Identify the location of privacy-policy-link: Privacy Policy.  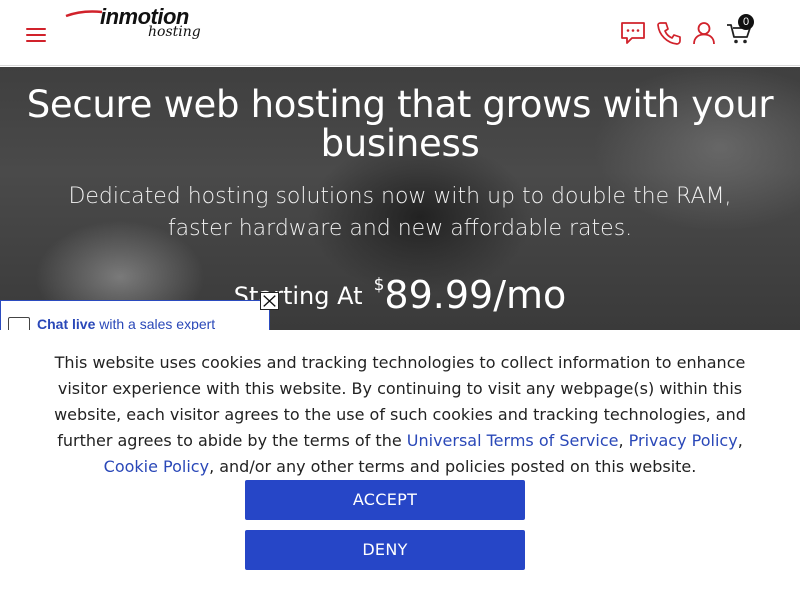
(683, 440).